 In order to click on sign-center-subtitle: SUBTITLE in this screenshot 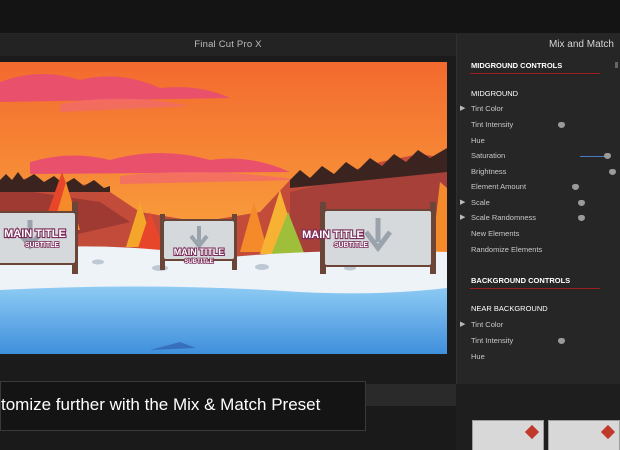, I will do `click(198, 262)`.